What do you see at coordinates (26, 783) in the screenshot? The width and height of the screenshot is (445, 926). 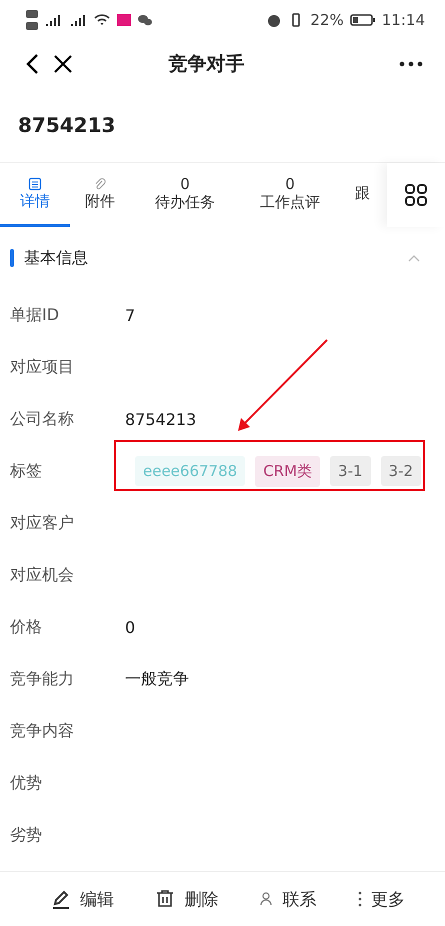 I see `field-label: 优势` at bounding box center [26, 783].